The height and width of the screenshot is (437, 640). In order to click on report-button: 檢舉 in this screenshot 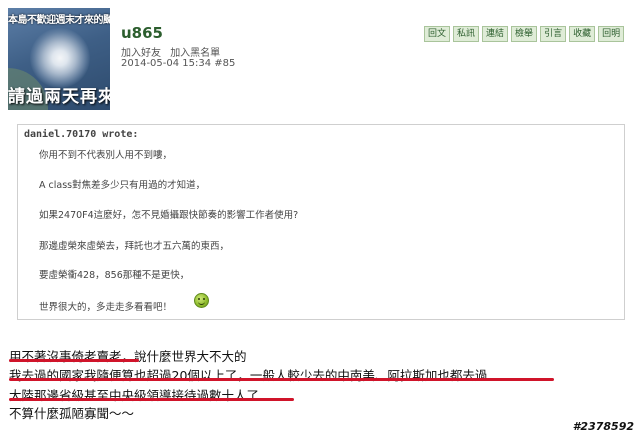, I will do `click(524, 34)`.